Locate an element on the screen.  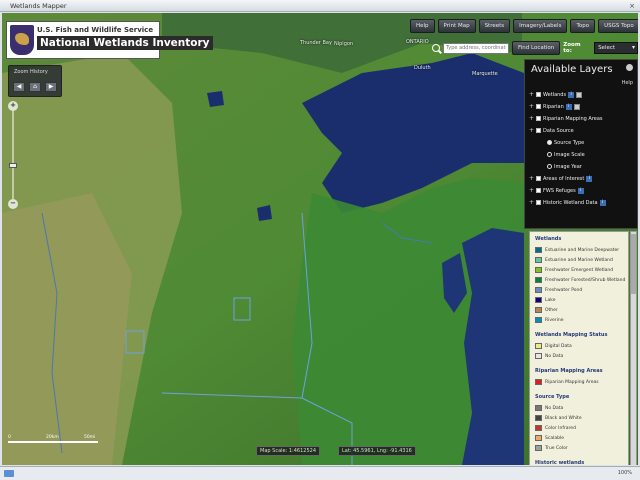
legend-scroll-thumb is located at coordinates (633, 264).